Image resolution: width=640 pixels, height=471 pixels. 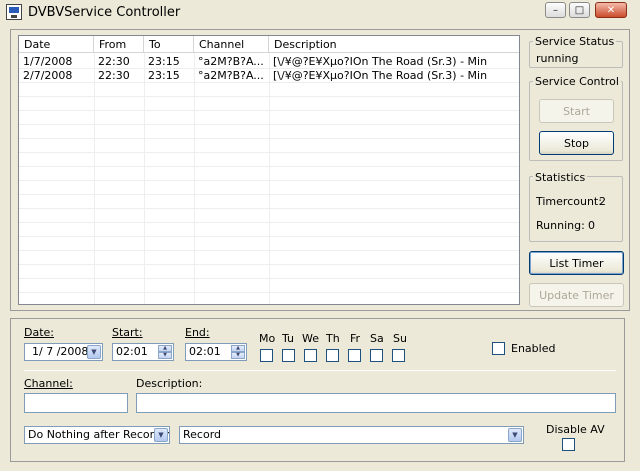 What do you see at coordinates (169, 383) in the screenshot?
I see `description-label: Description:` at bounding box center [169, 383].